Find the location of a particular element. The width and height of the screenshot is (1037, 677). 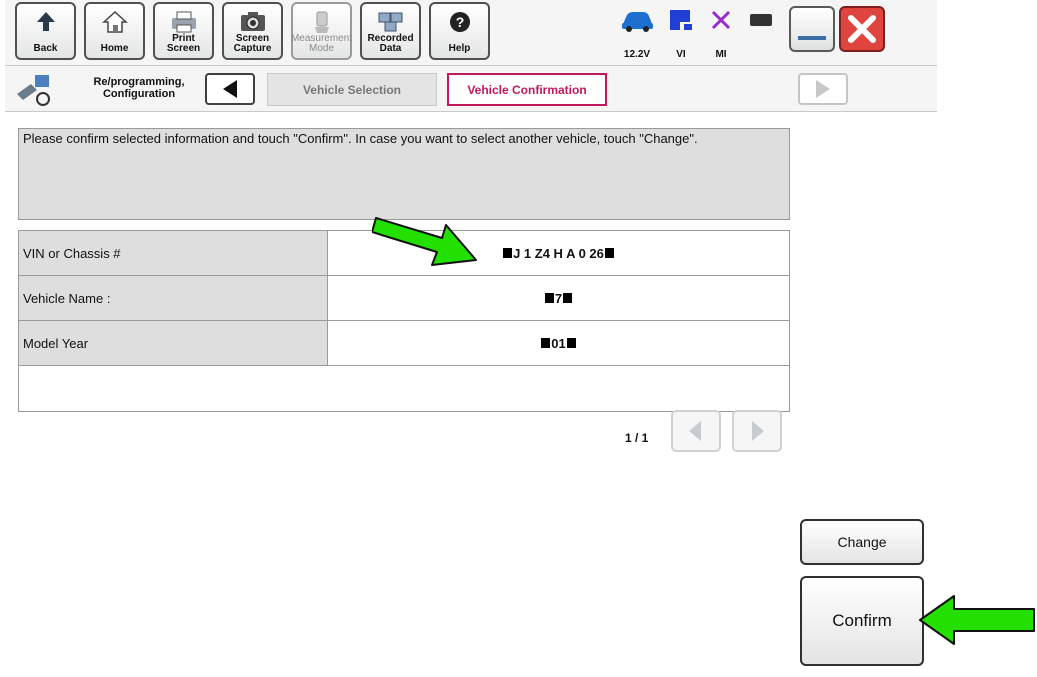

measurement-mode-button: Measurement Mode is located at coordinates (321, 31).